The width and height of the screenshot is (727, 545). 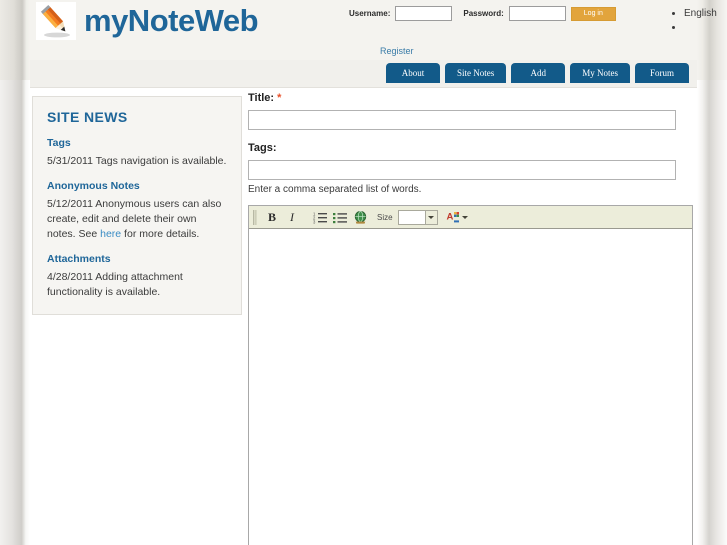 What do you see at coordinates (424, 13) in the screenshot?
I see `username-input` at bounding box center [424, 13].